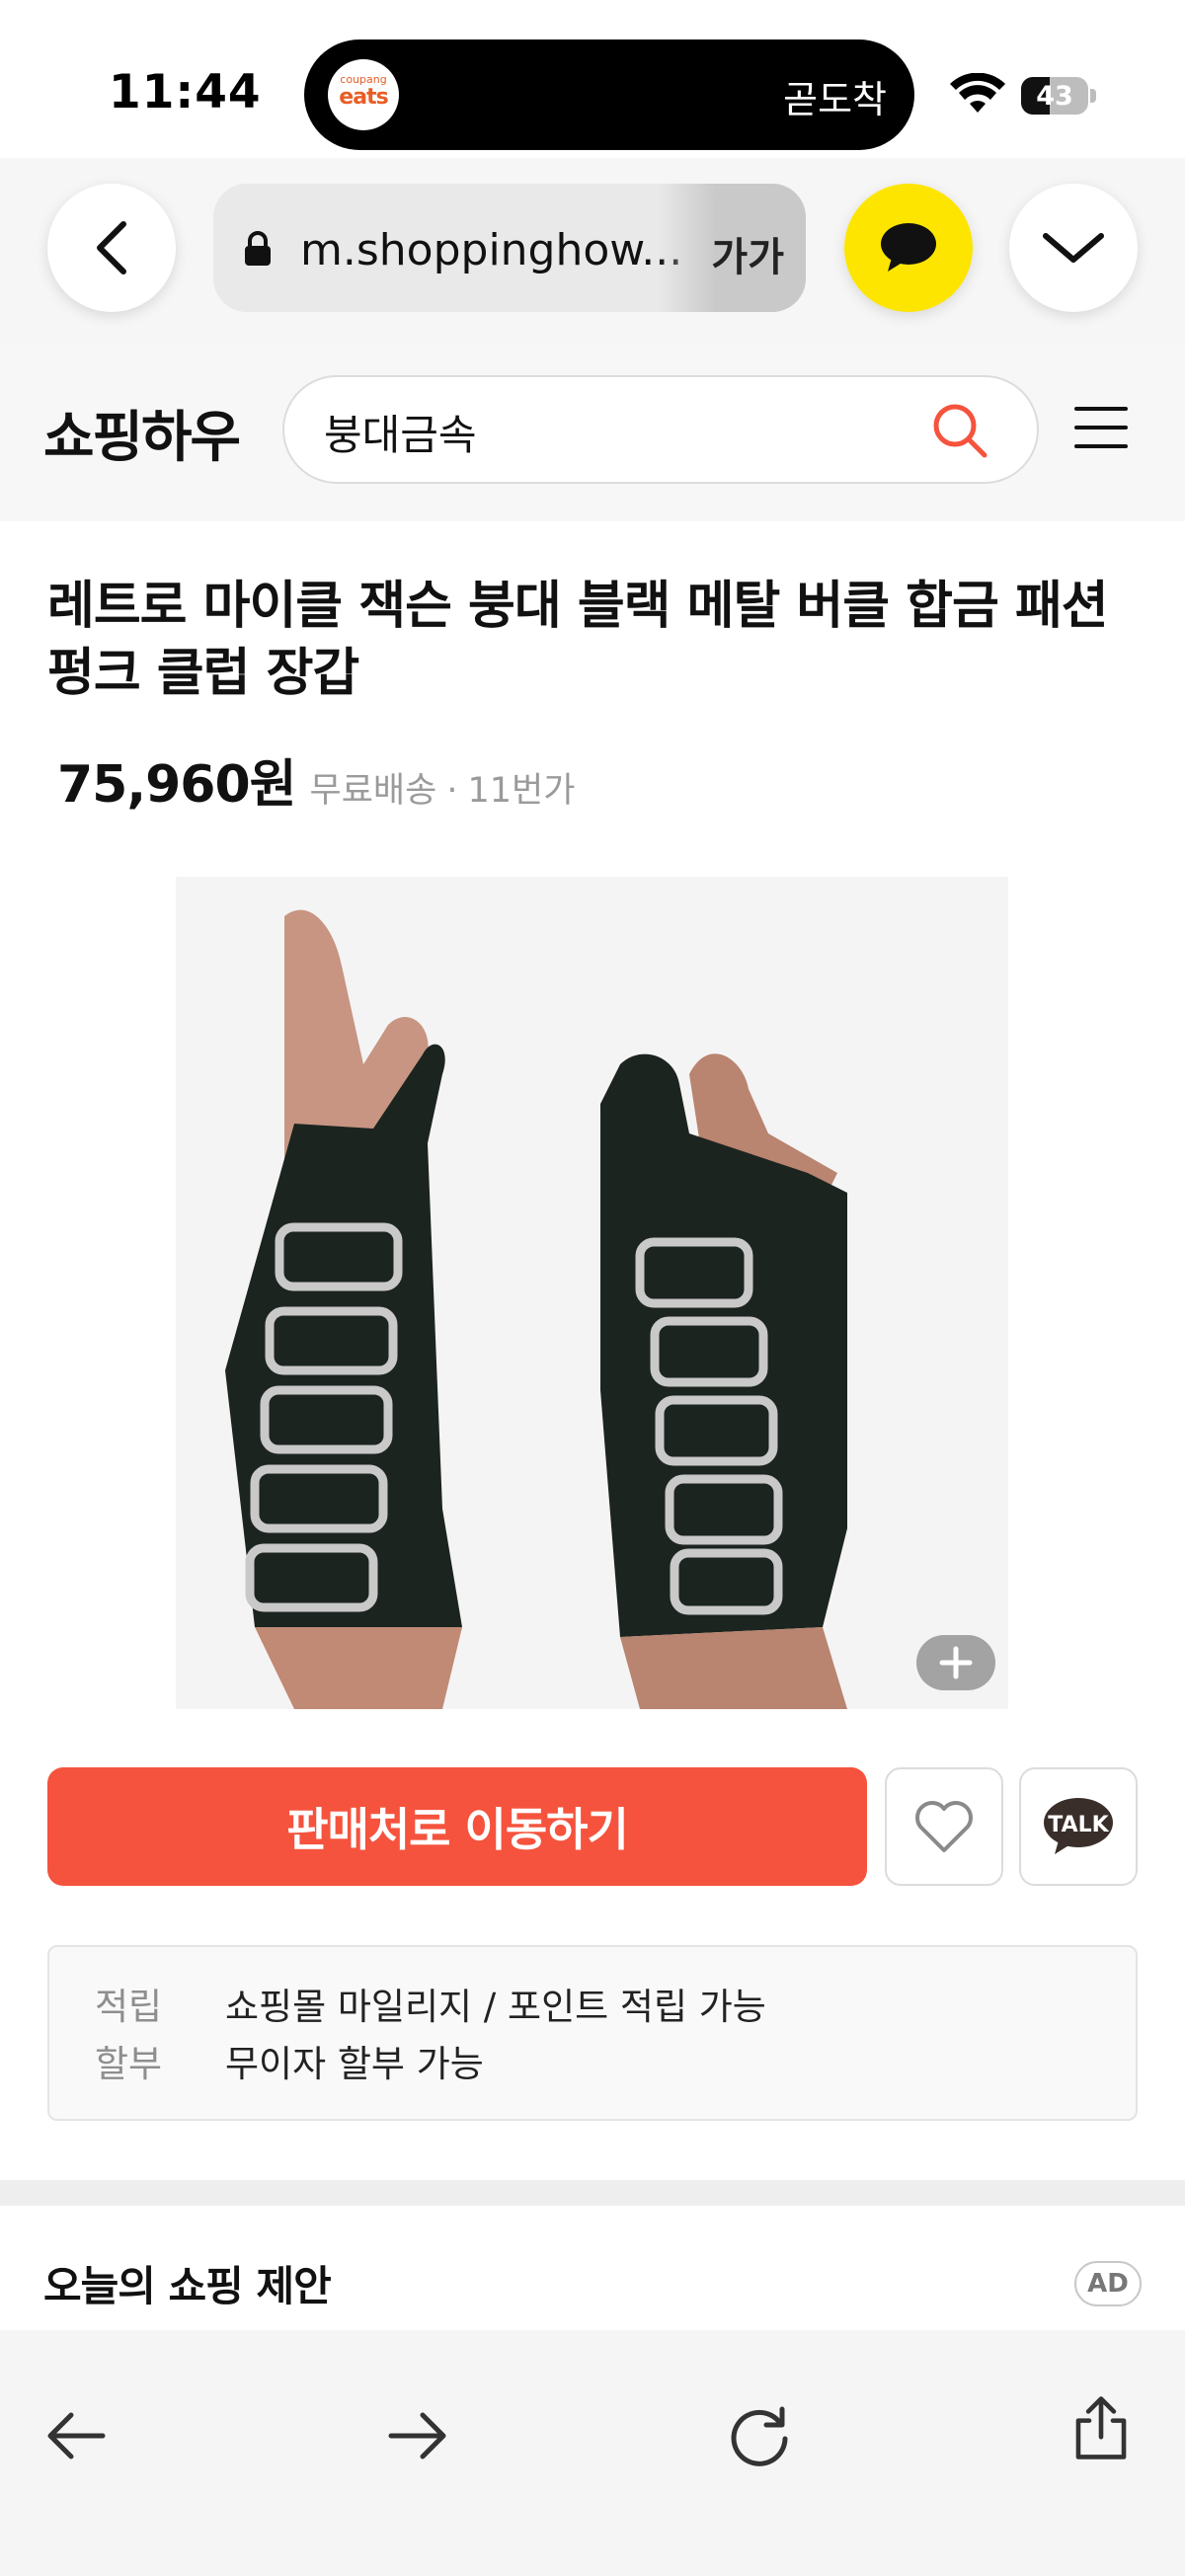 This screenshot has width=1185, height=2576. Describe the element at coordinates (748, 257) in the screenshot. I see `text-size-label: 가가` at that location.